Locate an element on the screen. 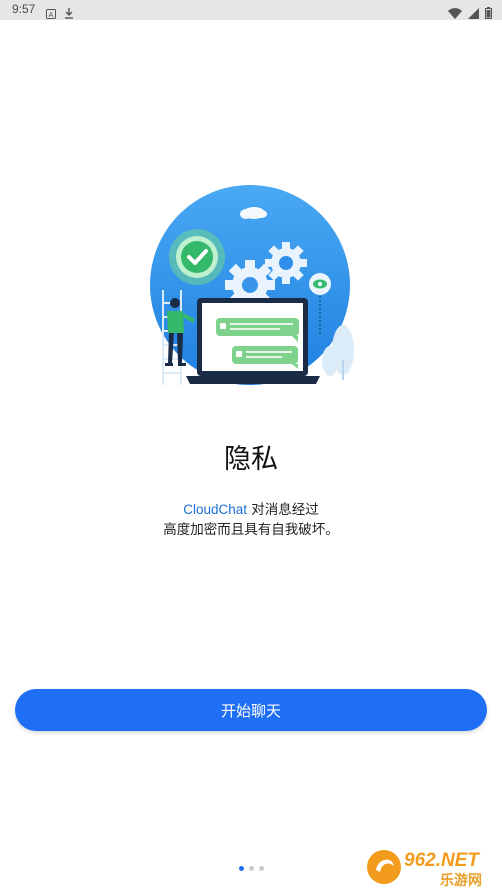 The width and height of the screenshot is (502, 894). status-time: 9:57 is located at coordinates (24, 9).